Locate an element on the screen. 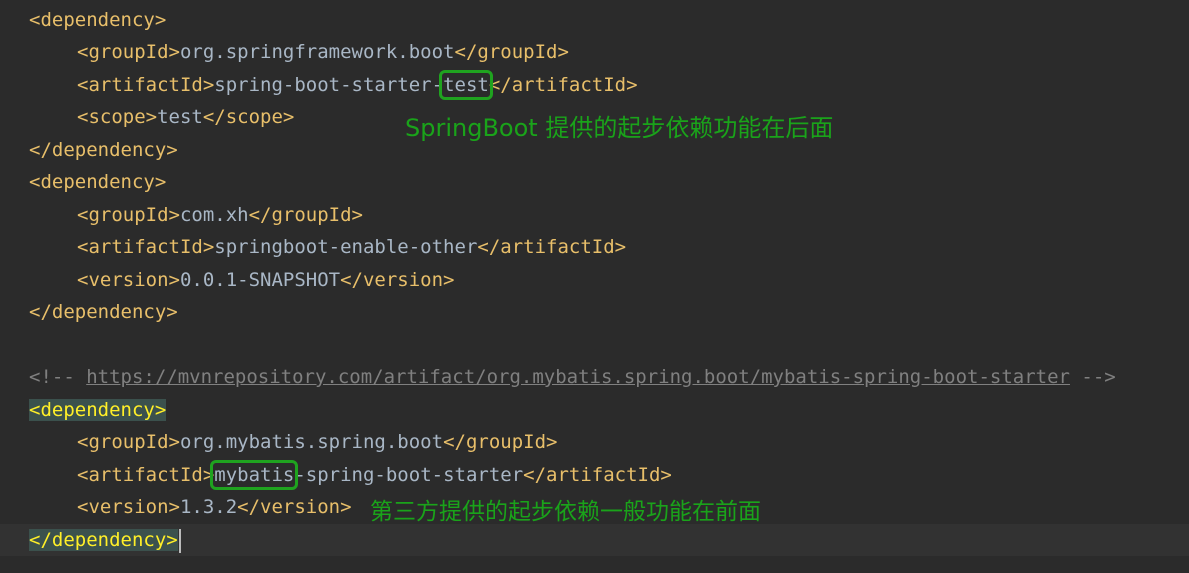 This screenshot has height=573, width=1189. text-caret is located at coordinates (179, 540).